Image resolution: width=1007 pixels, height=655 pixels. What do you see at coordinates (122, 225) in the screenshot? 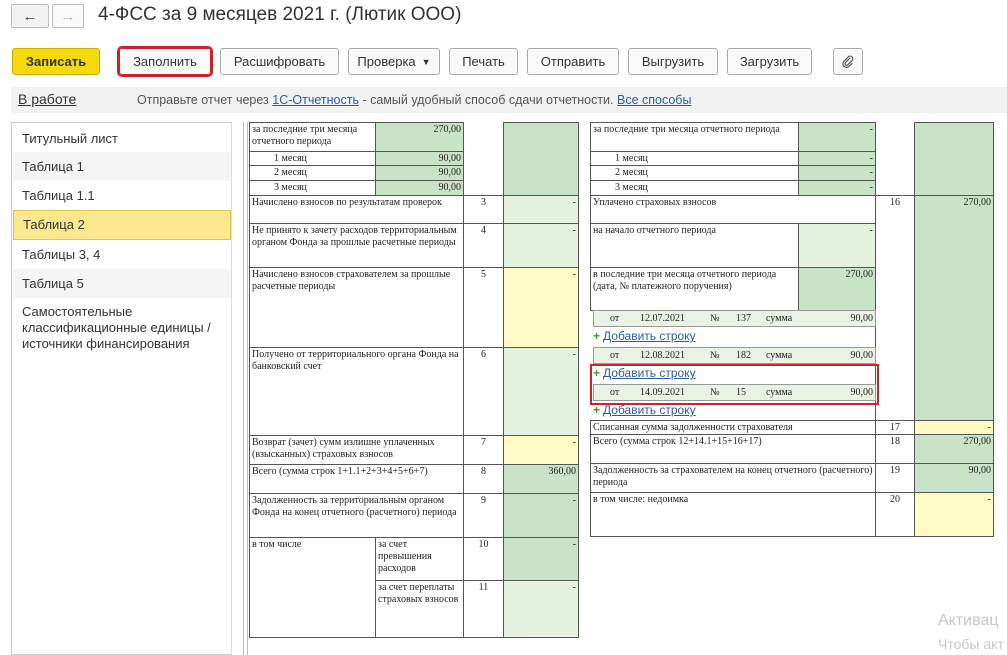
I see `sidebar-item-table-2: Таблица 2` at bounding box center [122, 225].